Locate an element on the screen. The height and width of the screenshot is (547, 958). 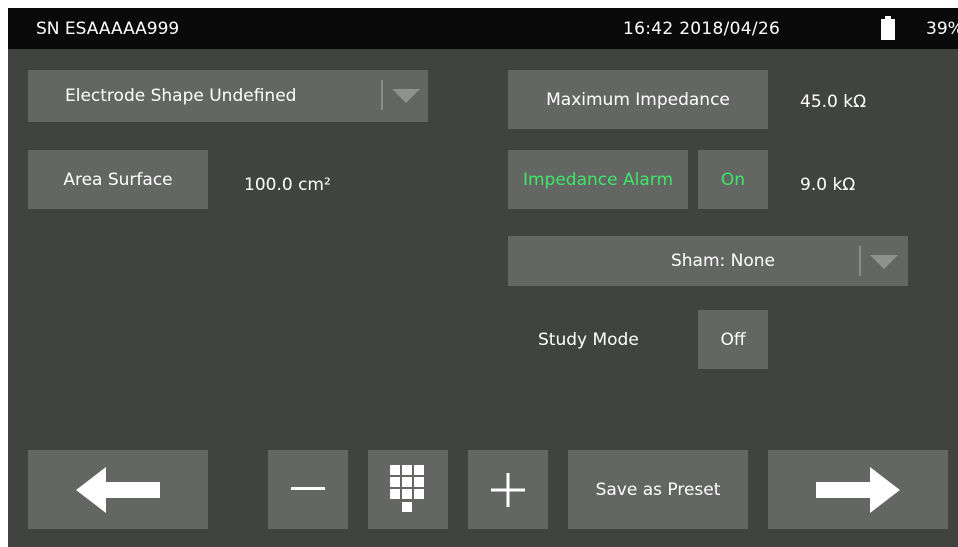
area-surface-button: Area Surface is located at coordinates (118, 179).